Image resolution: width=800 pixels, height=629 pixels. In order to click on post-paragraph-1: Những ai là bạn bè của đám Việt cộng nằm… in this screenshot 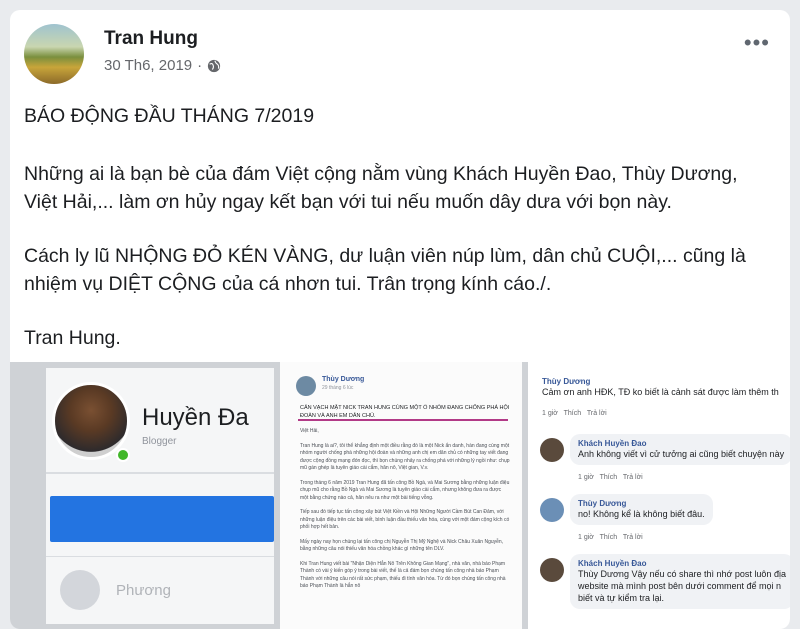, I will do `click(381, 188)`.